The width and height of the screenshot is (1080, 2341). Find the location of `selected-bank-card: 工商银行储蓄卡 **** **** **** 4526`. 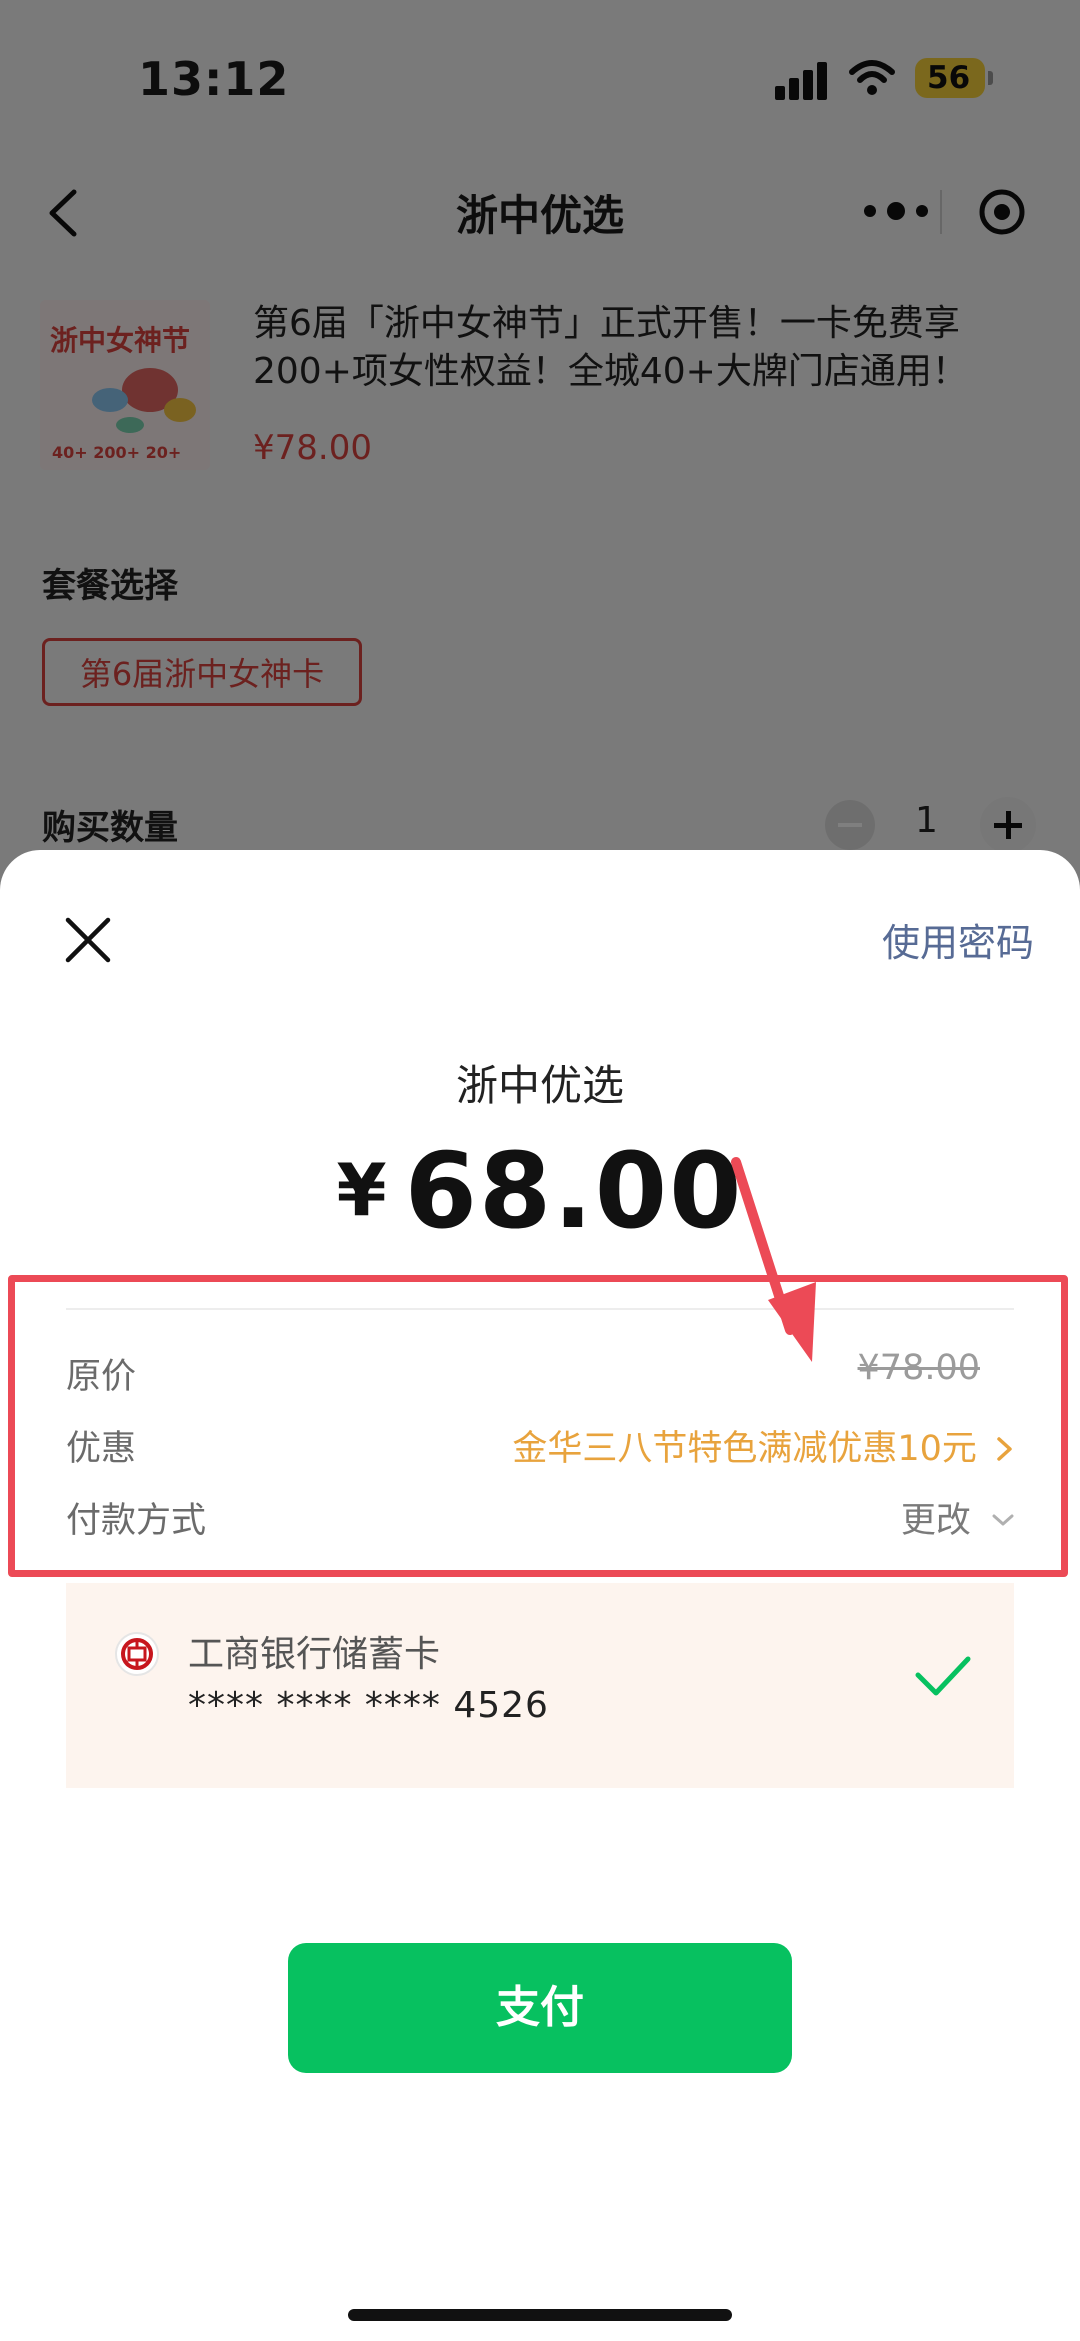

selected-bank-card: 工商银行储蓄卡 **** **** **** 4526 is located at coordinates (540, 1685).